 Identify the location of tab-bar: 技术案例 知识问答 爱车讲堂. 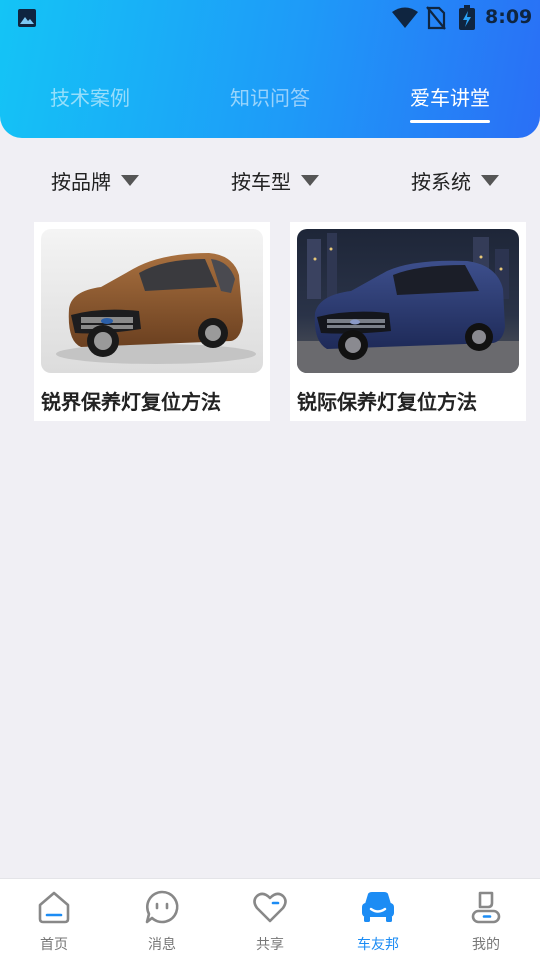
(270, 102).